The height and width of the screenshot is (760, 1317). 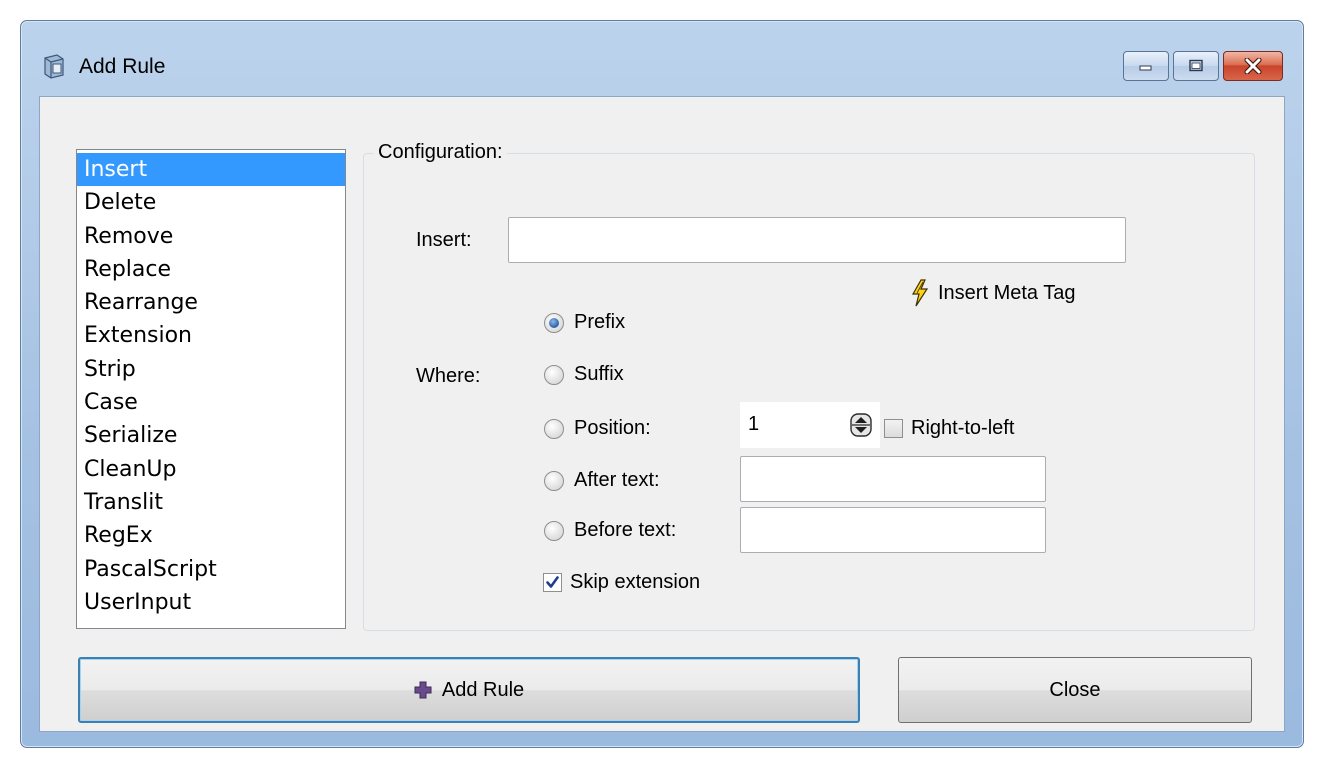 I want to click on where-label: Where:, so click(x=448, y=376).